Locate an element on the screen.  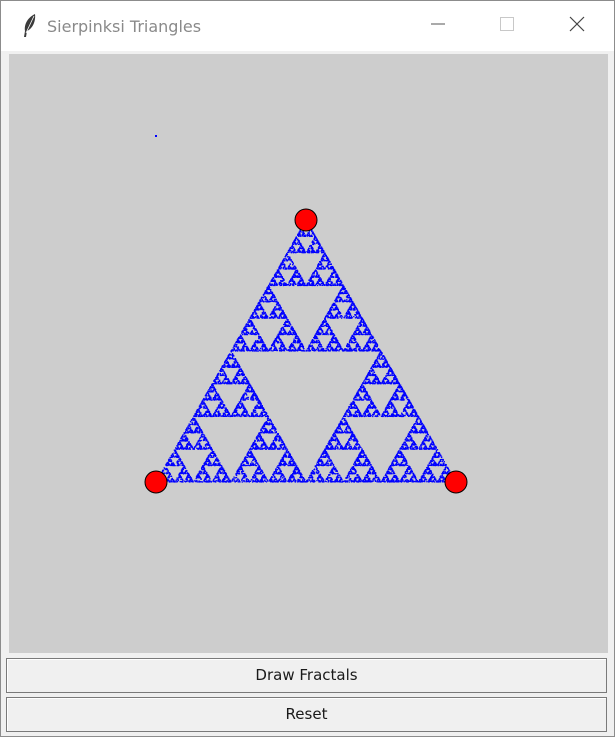
minimize-icon is located at coordinates (438, 26).